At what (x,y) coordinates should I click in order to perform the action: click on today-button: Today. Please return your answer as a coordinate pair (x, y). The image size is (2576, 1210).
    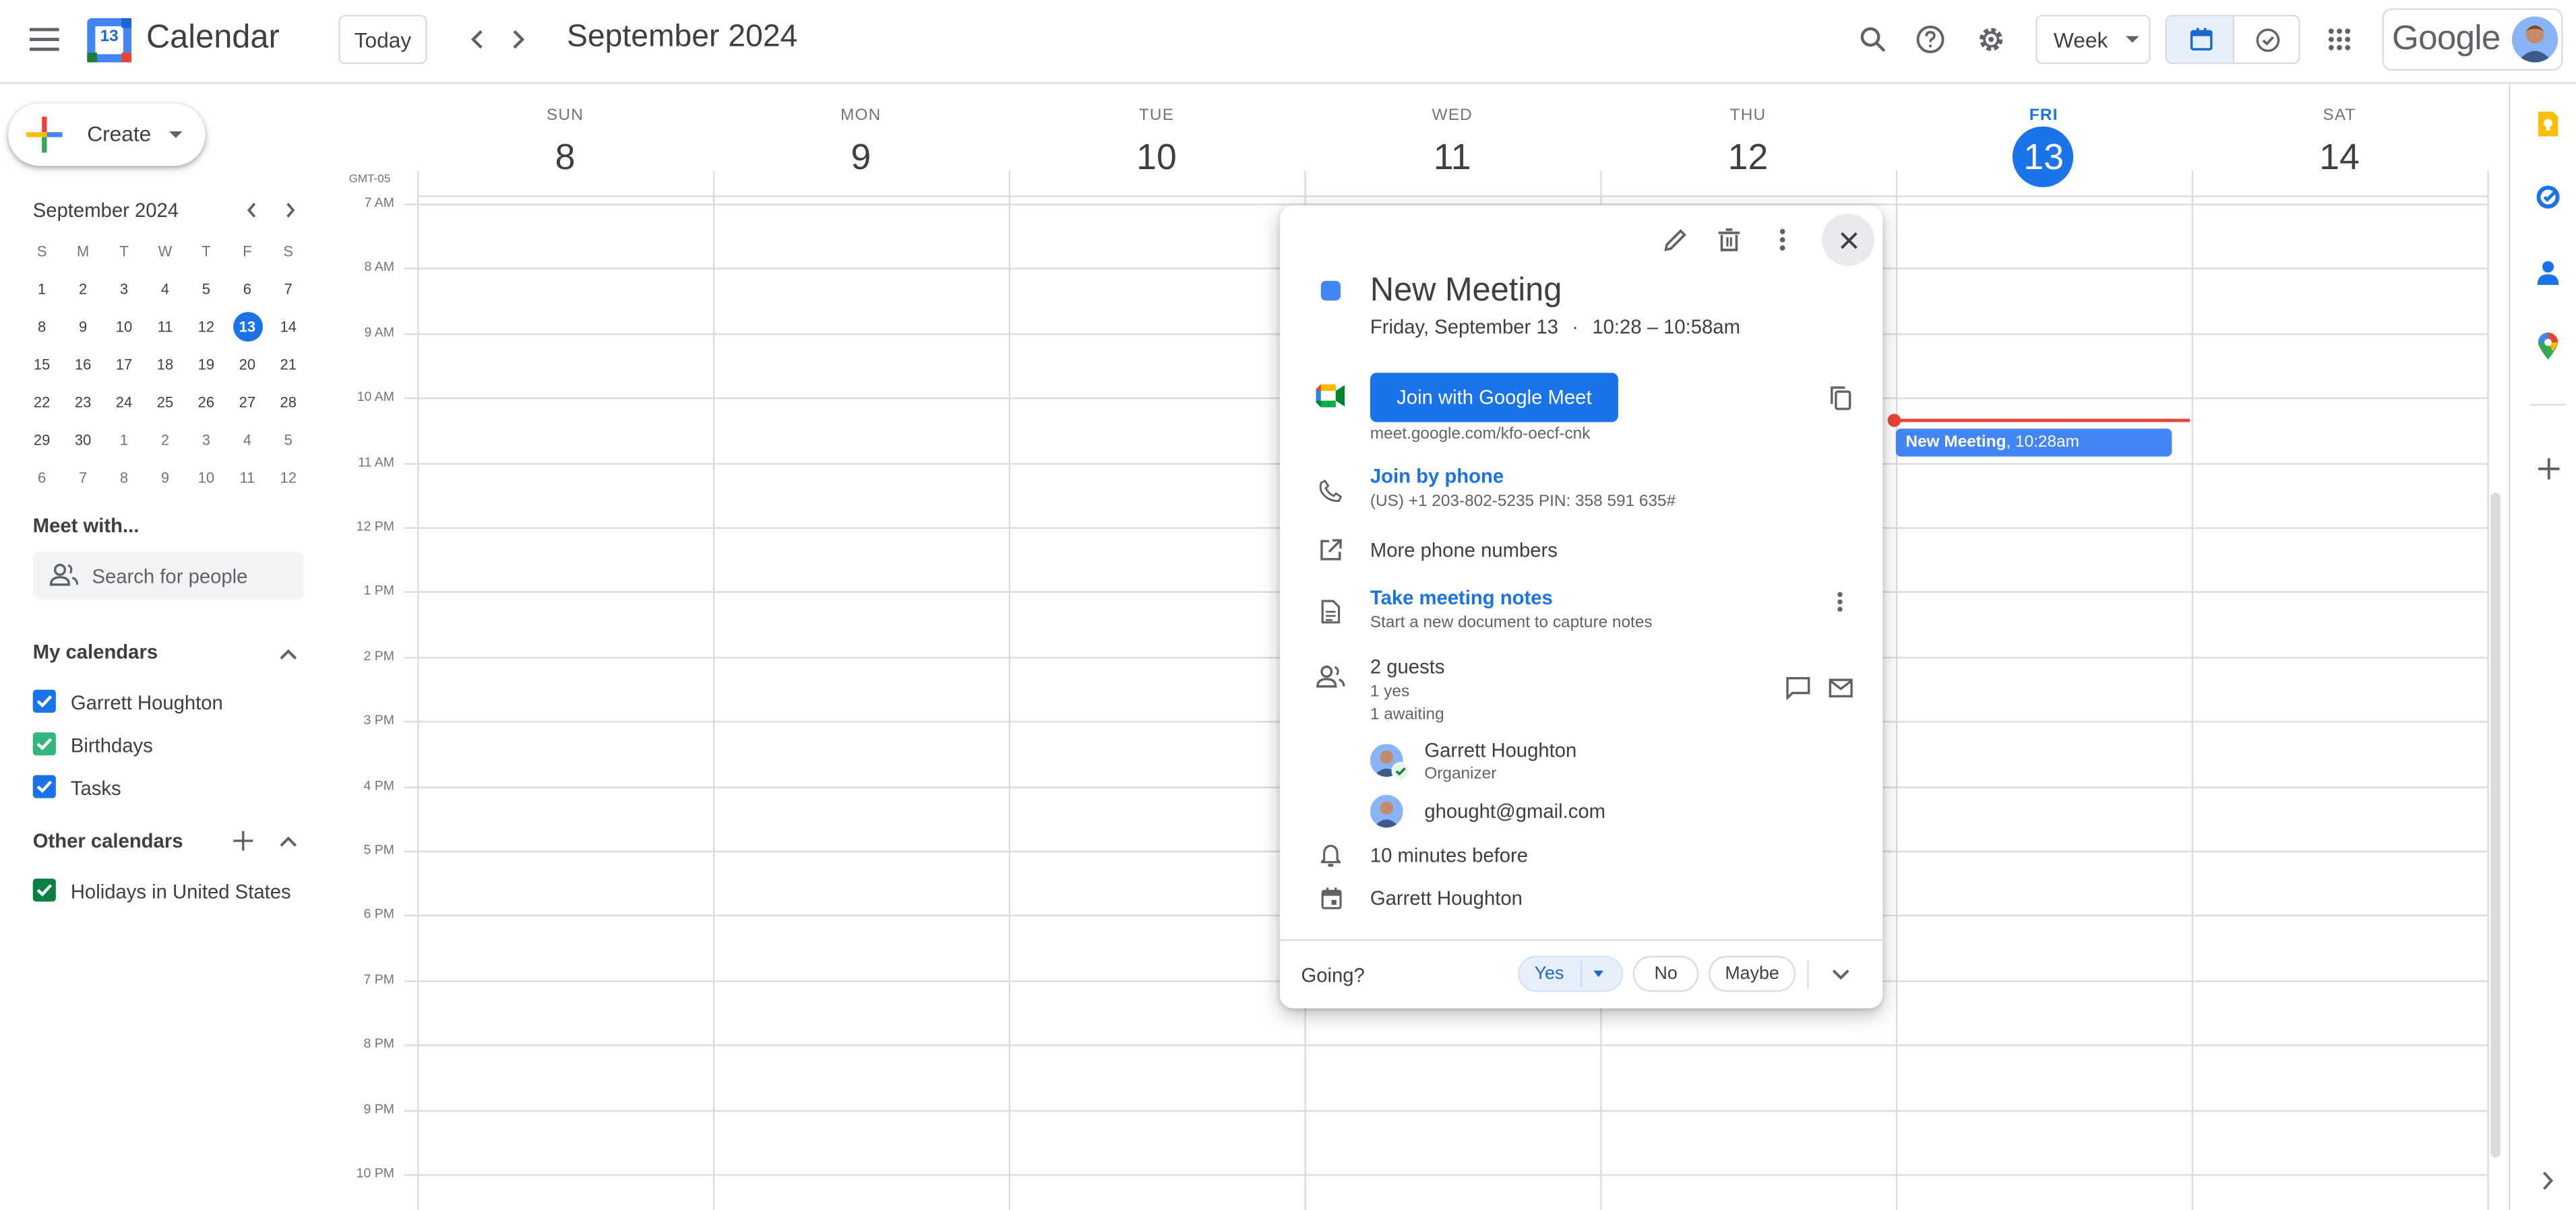
    Looking at the image, I should click on (383, 40).